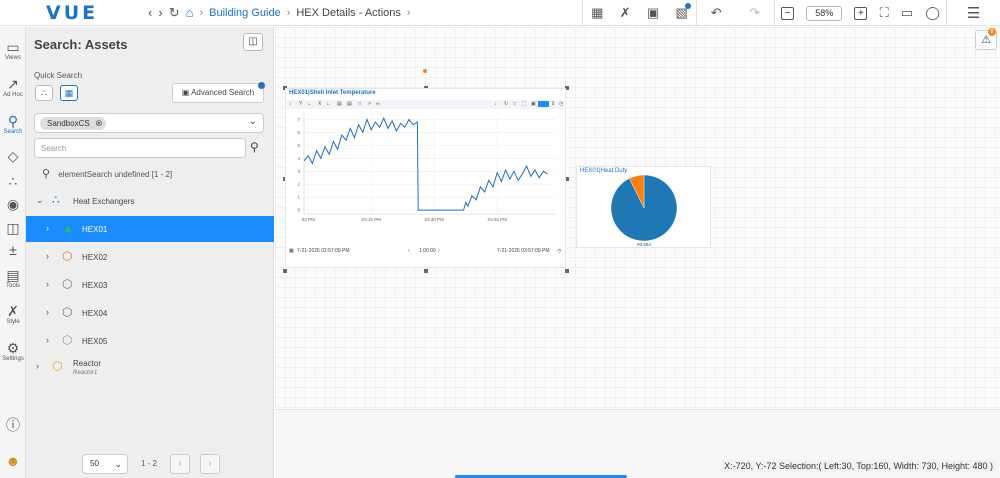  Describe the element at coordinates (524, 104) in the screenshot. I see `fullscreen-icon: ⛶` at that location.